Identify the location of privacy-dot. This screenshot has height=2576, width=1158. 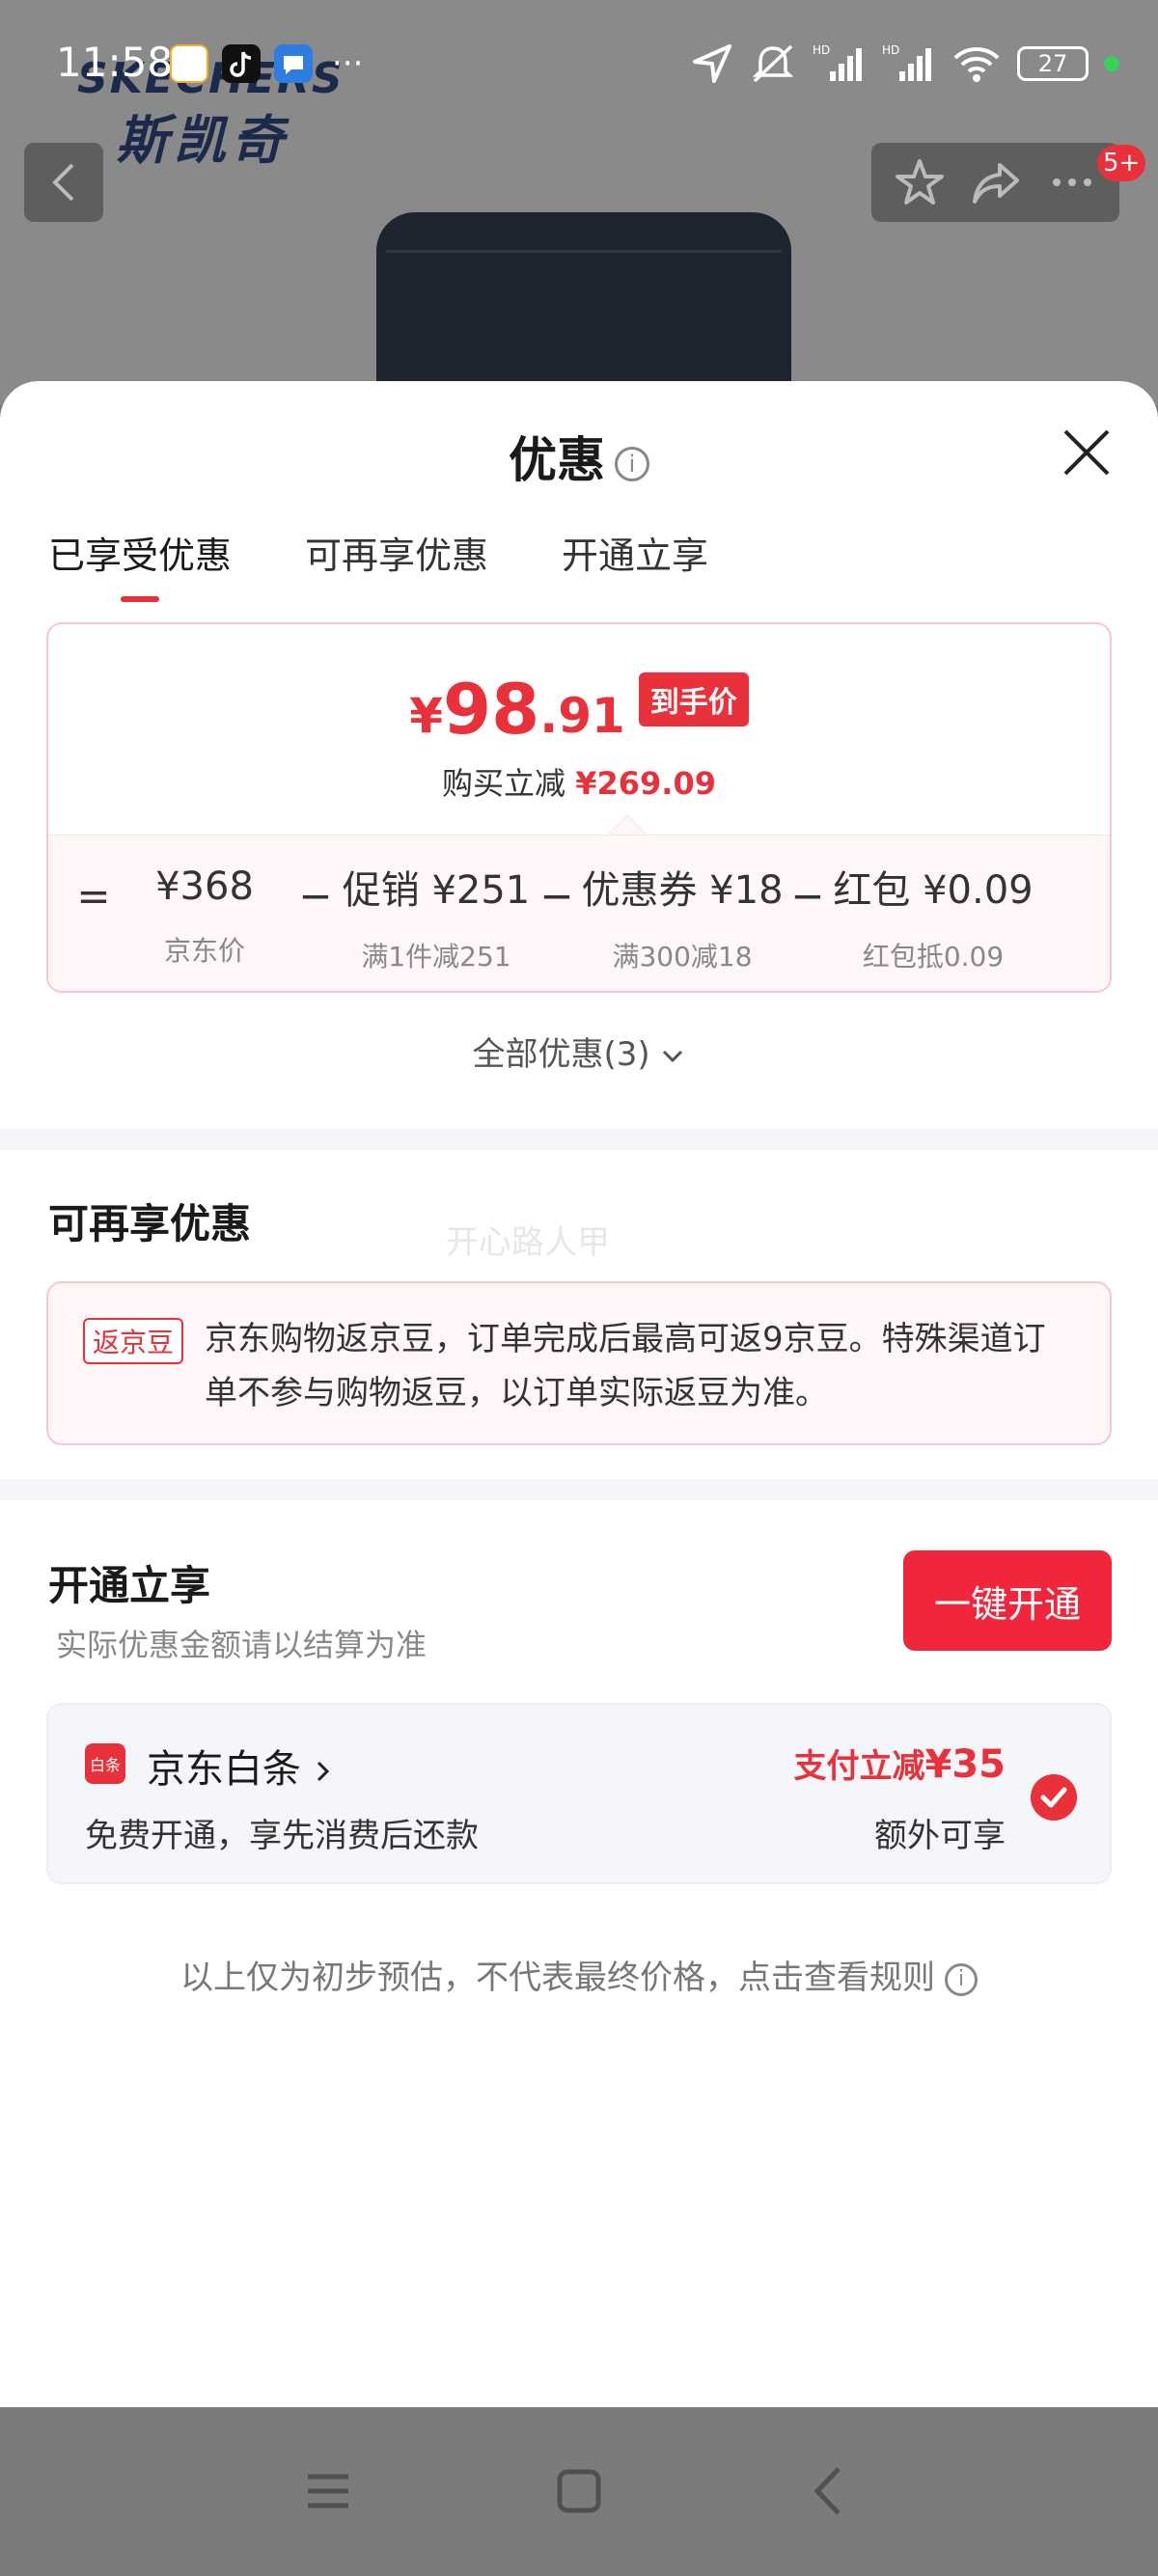
(1111, 64).